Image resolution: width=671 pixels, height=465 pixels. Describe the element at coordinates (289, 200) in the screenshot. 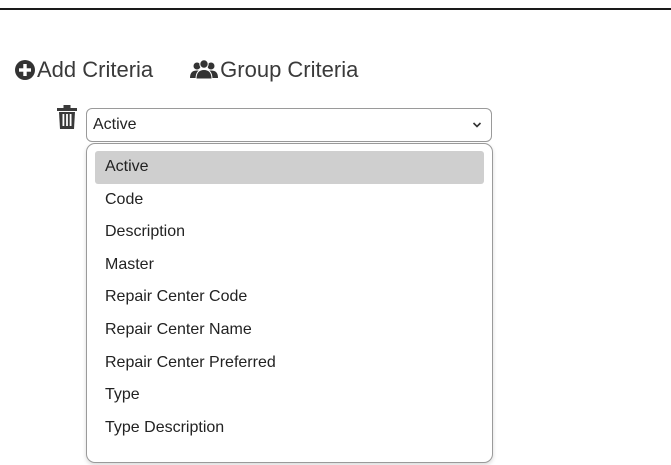

I see `dropdown-option-code: Code` at that location.